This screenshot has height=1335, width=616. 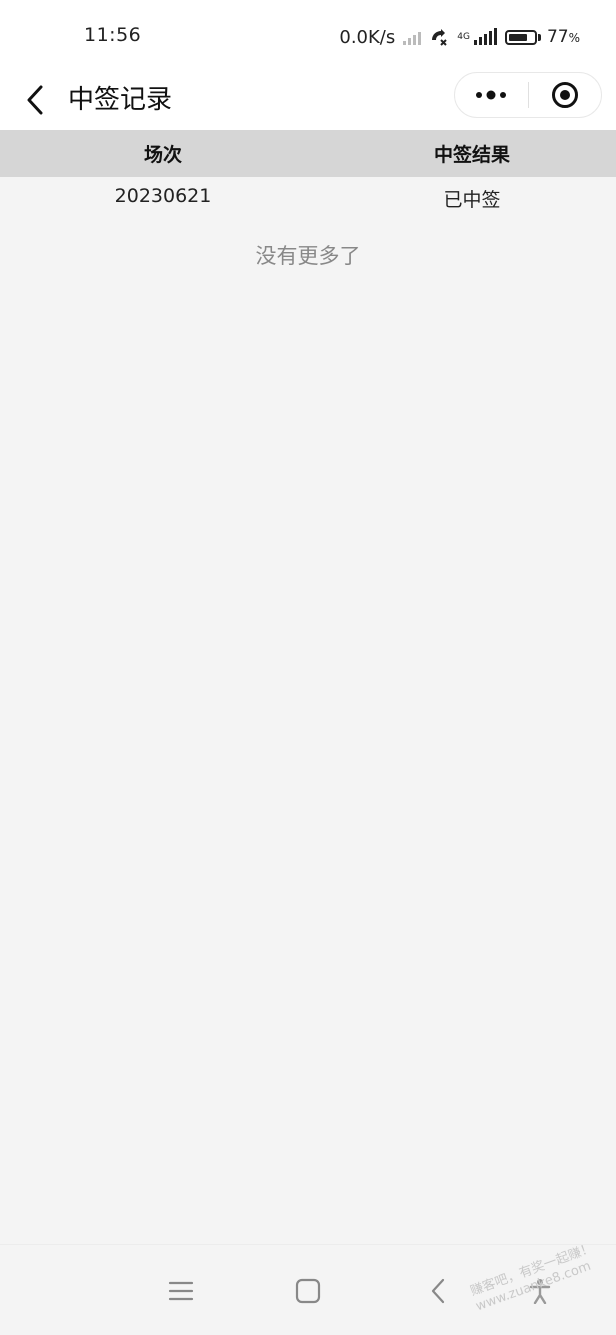 I want to click on target-circle-icon, so click(x=564, y=95).